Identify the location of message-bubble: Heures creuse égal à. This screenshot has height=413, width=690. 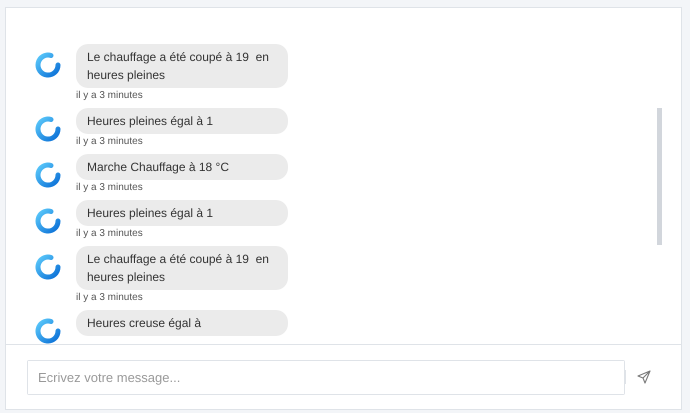
(182, 323).